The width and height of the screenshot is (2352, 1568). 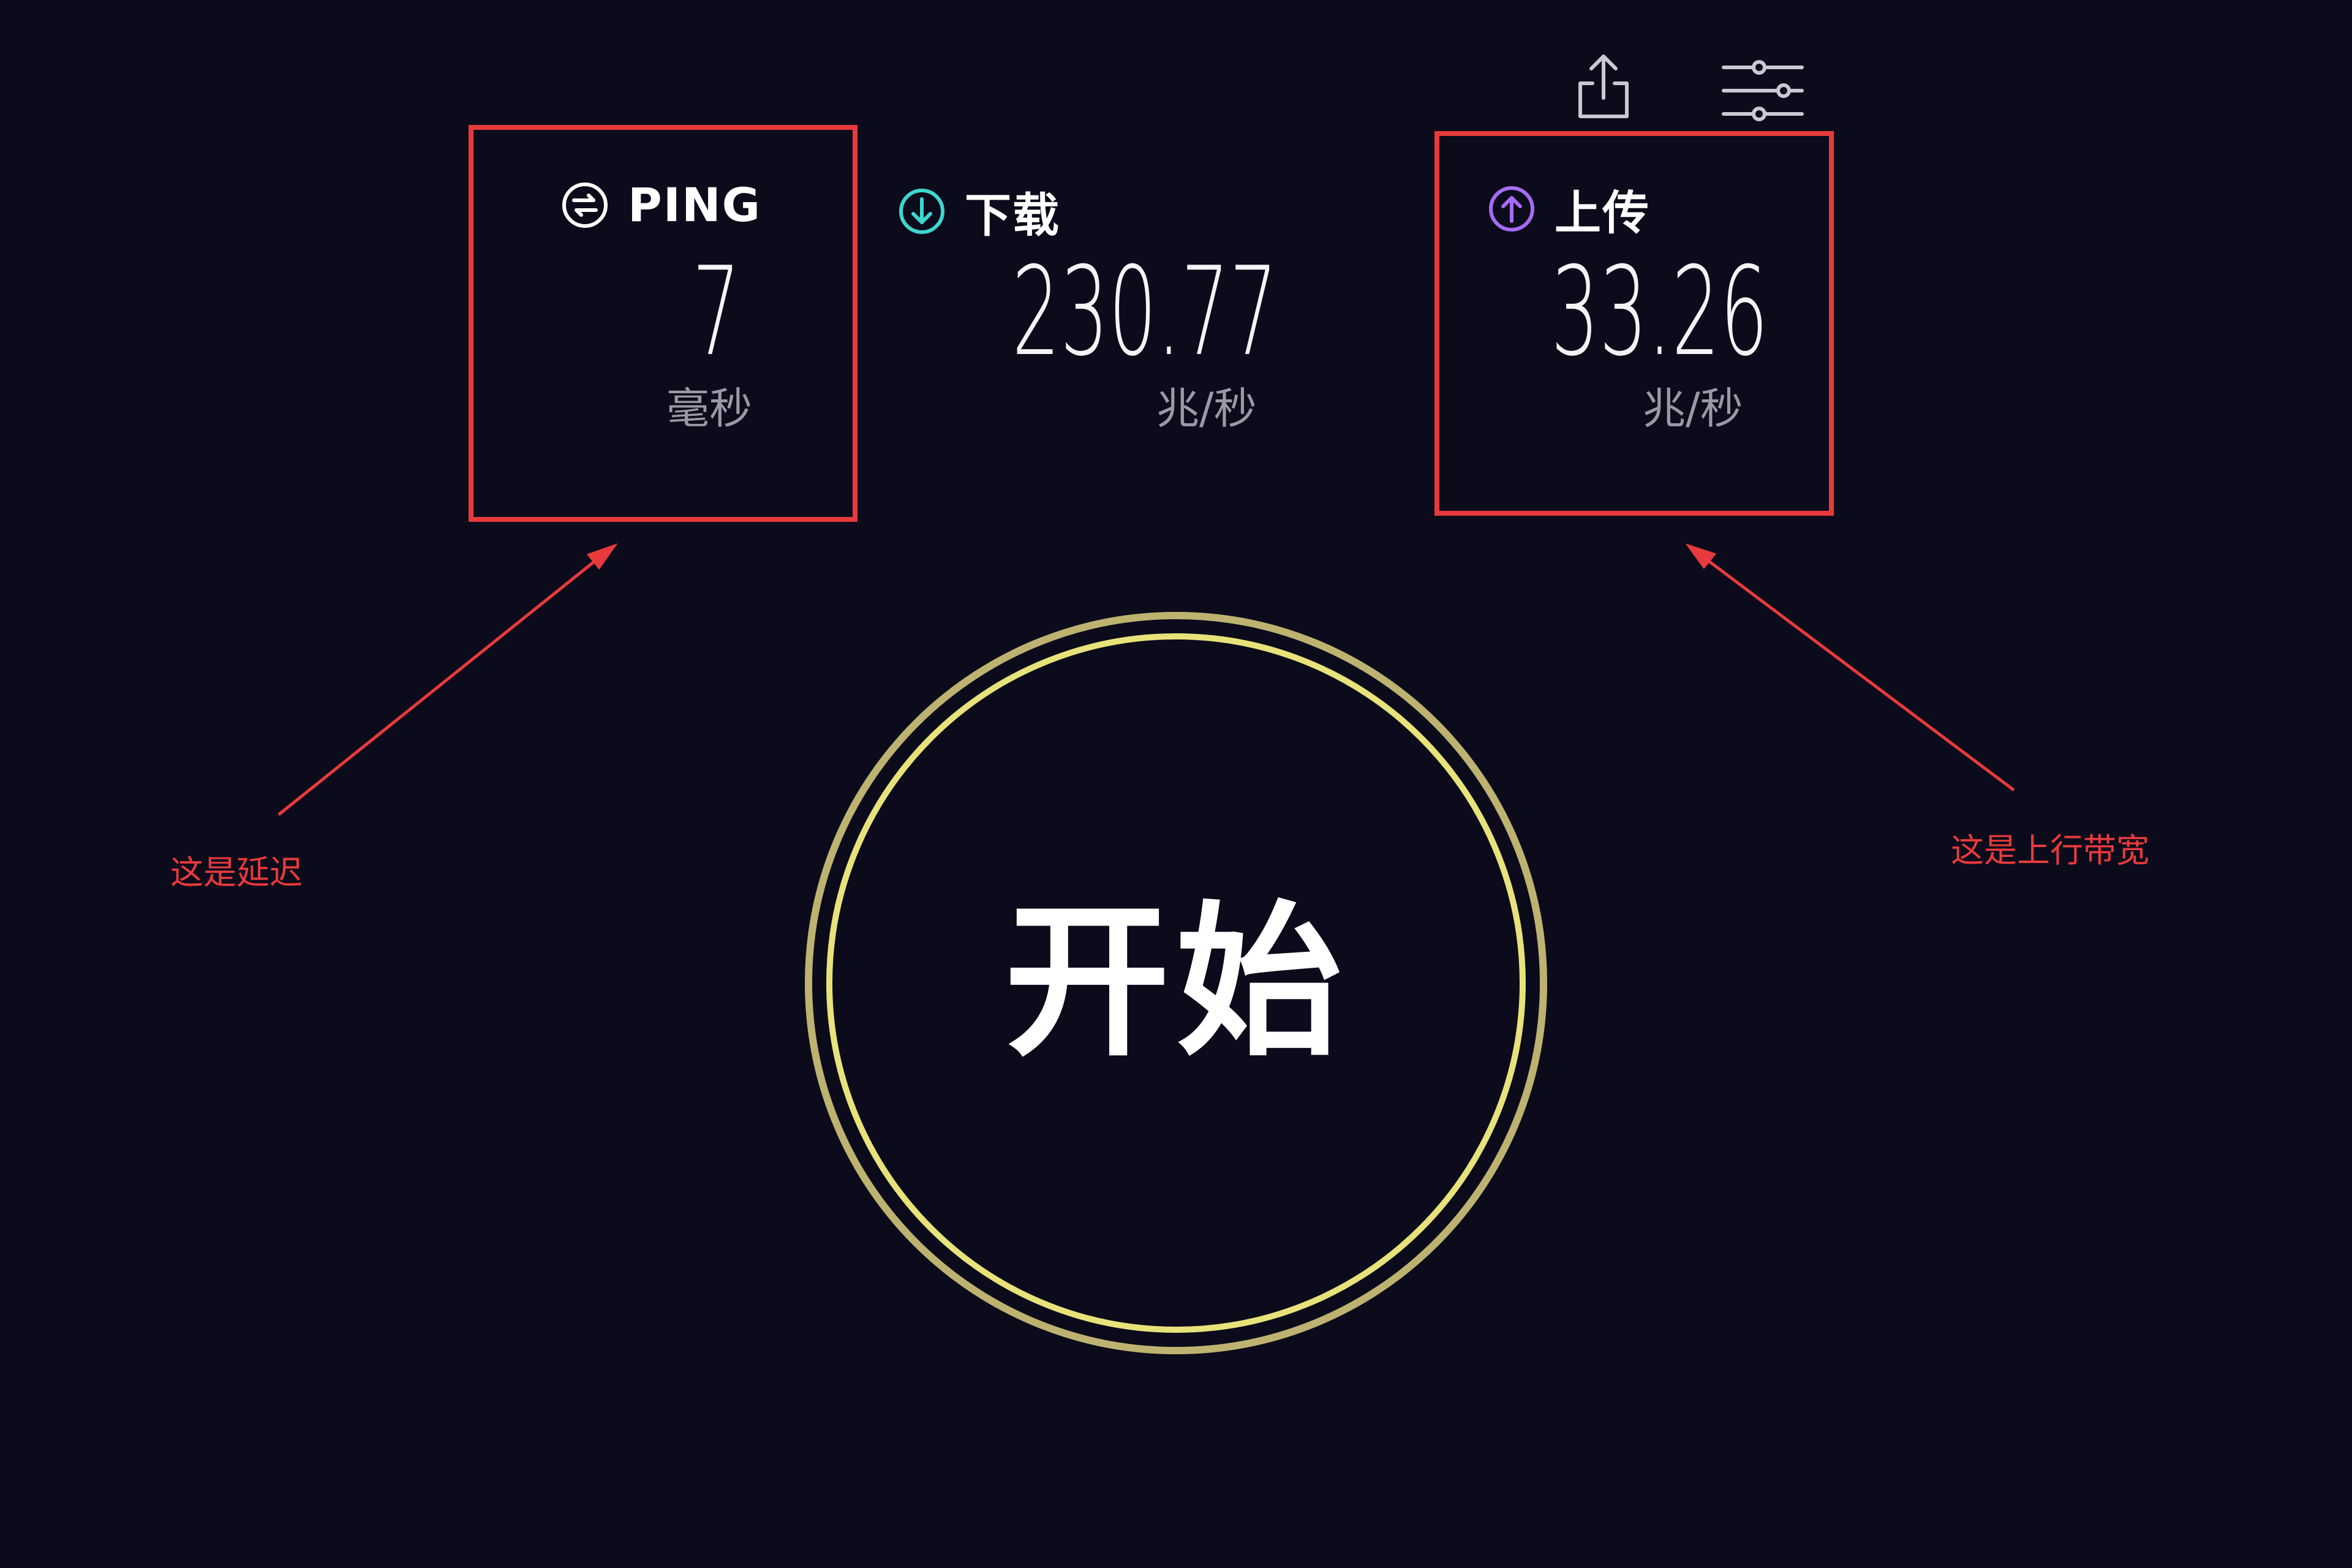 What do you see at coordinates (1207, 409) in the screenshot?
I see `download-unit: 兆/秒` at bounding box center [1207, 409].